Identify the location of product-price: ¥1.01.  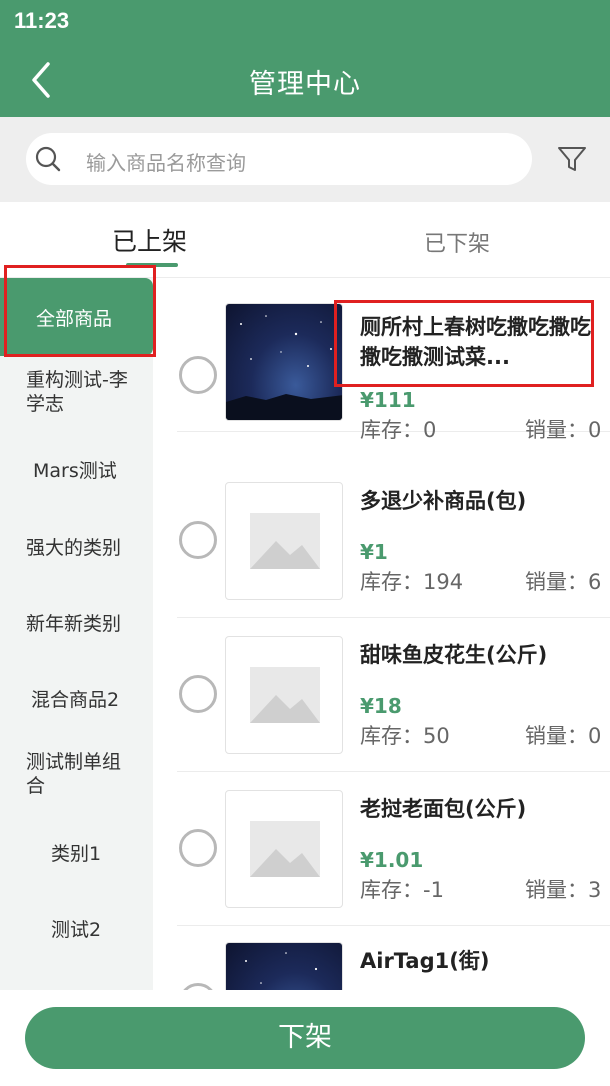
(392, 860).